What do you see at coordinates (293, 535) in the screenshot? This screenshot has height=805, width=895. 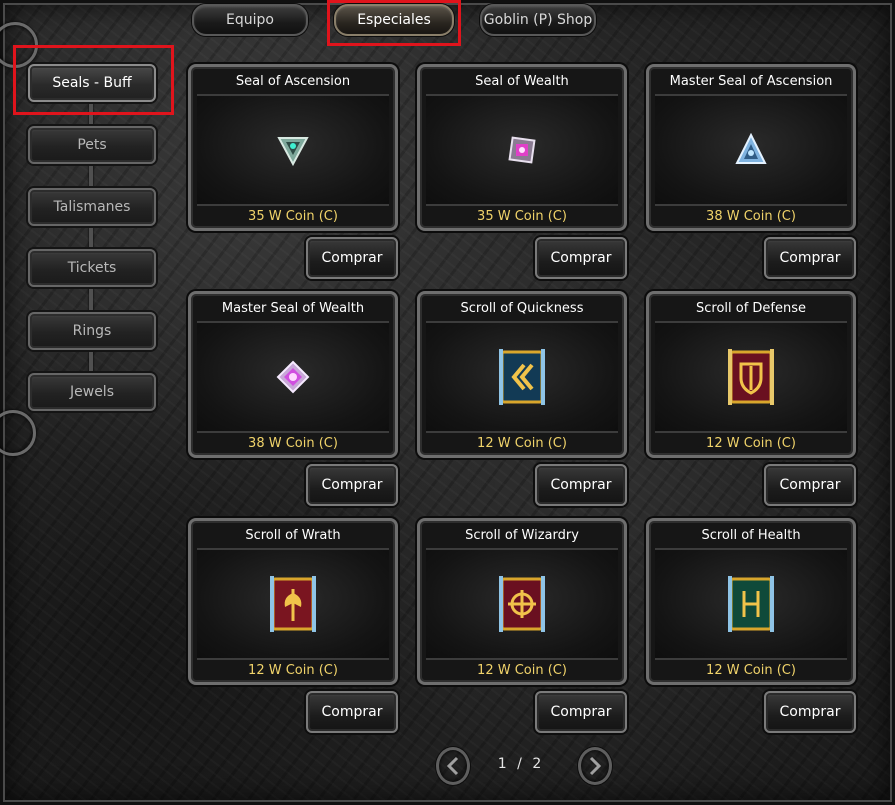 I see `item-name: Scroll of Wrath` at bounding box center [293, 535].